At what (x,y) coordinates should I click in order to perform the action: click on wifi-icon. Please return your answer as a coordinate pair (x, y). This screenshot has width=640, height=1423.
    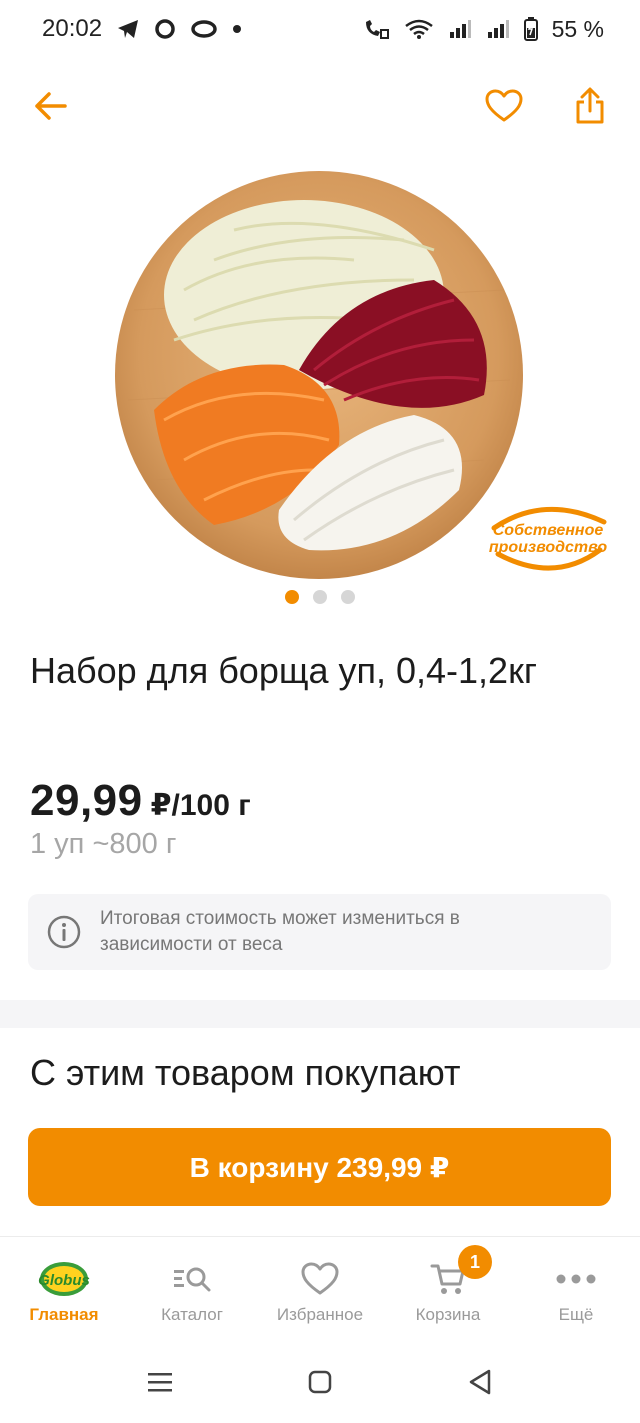
    Looking at the image, I should click on (419, 29).